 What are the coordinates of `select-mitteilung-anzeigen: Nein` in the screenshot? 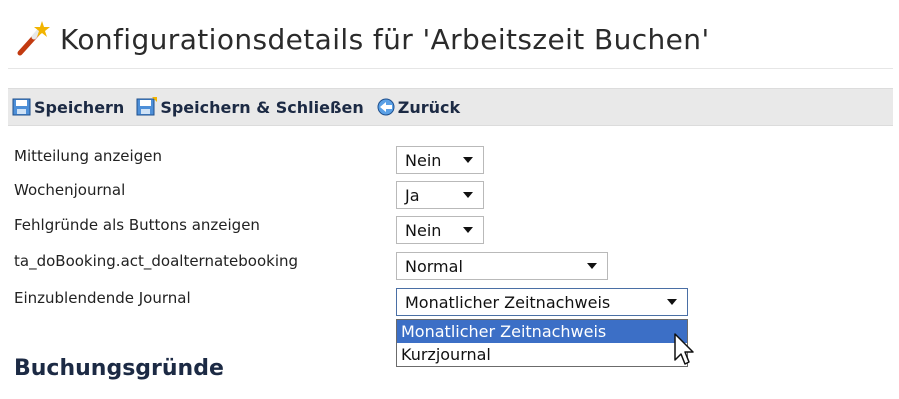 It's located at (440, 160).